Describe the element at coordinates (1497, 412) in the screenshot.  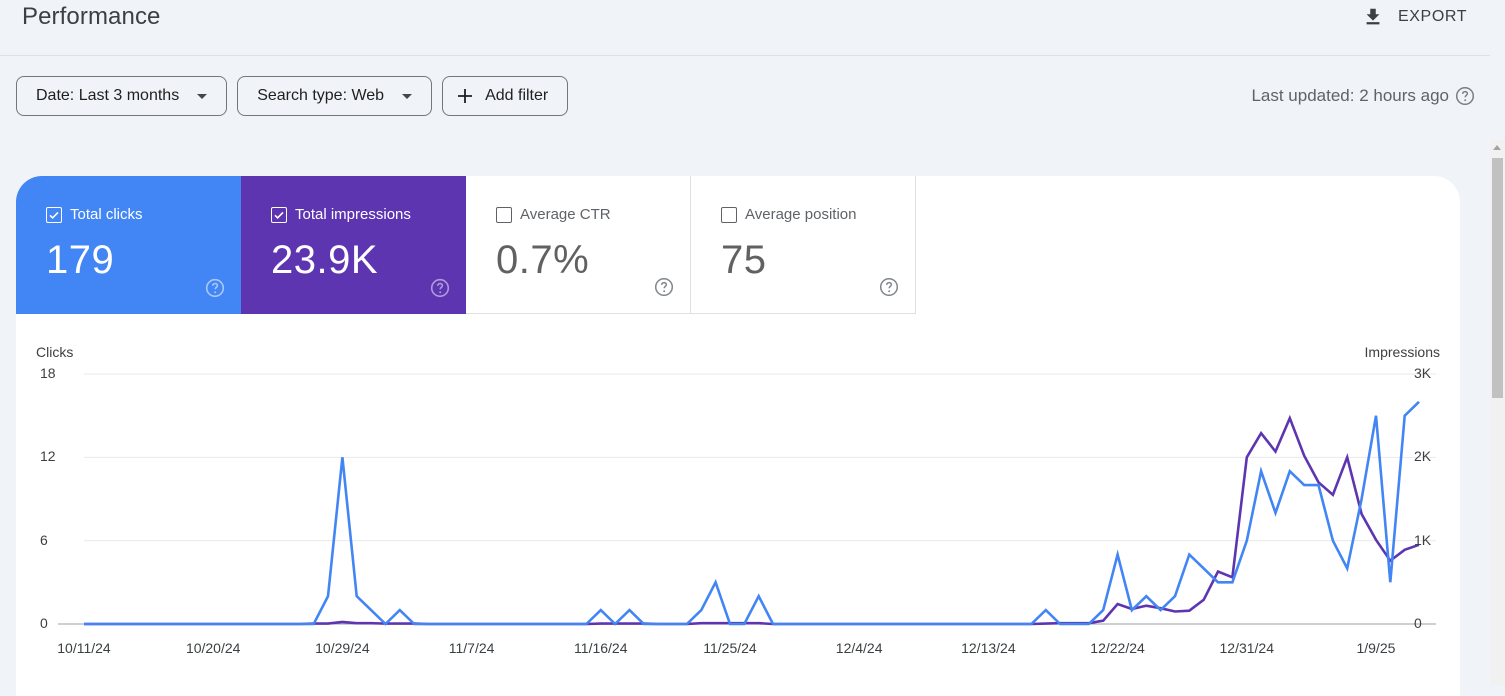
I see `page-scrollbar` at that location.